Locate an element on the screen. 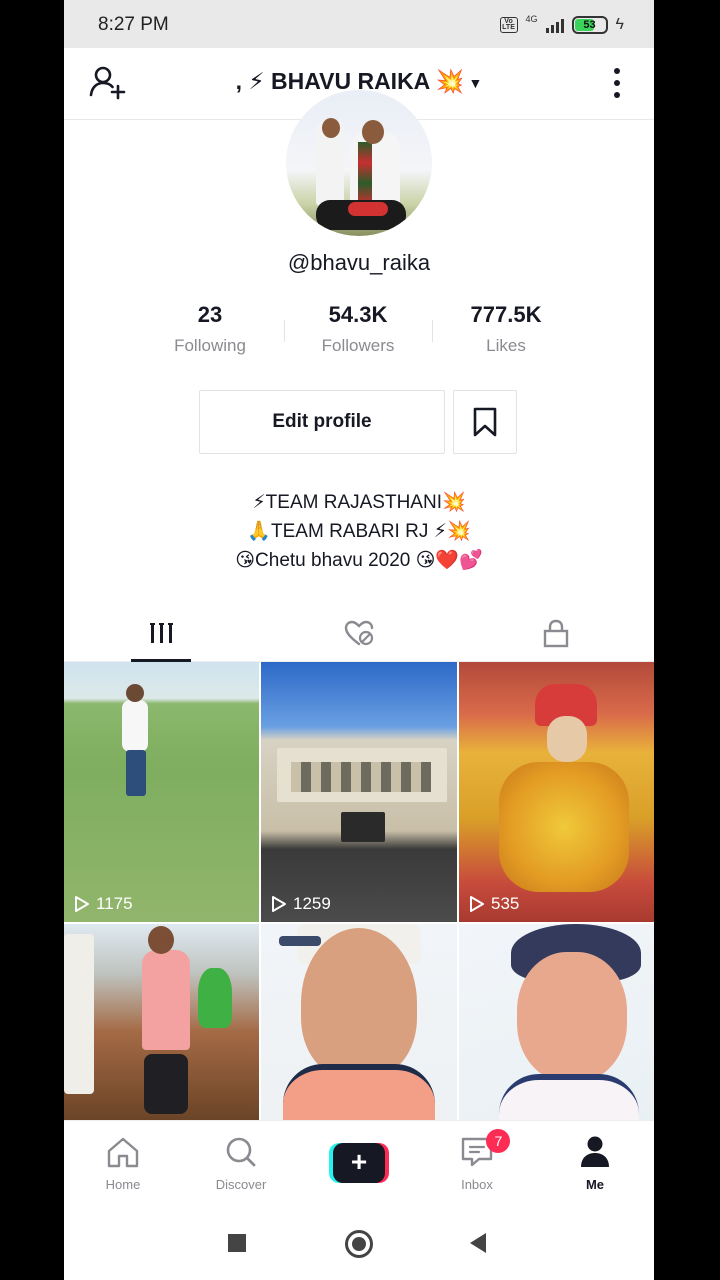  nav-me: Me is located at coordinates (595, 1164).